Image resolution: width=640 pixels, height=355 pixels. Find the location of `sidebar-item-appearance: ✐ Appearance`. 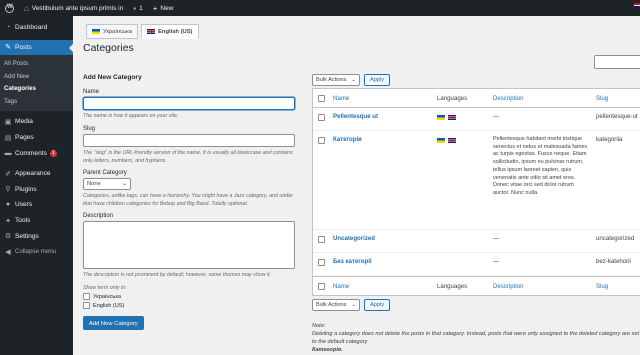

sidebar-item-appearance: ✐ Appearance is located at coordinates (36, 174).